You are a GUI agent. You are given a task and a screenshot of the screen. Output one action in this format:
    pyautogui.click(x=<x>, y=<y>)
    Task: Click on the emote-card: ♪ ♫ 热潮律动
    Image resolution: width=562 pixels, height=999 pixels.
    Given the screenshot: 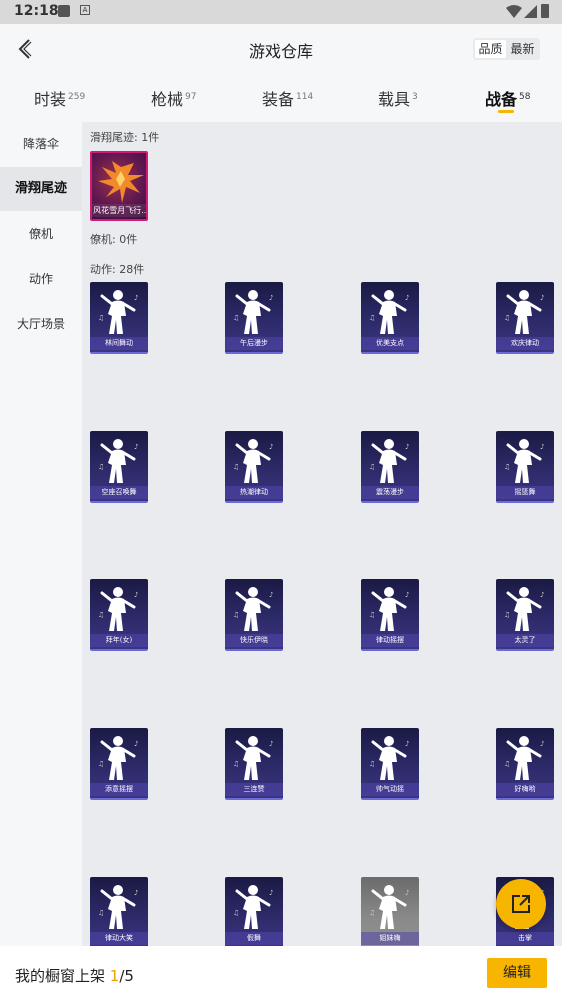 What is the action you would take?
    pyautogui.click(x=254, y=467)
    